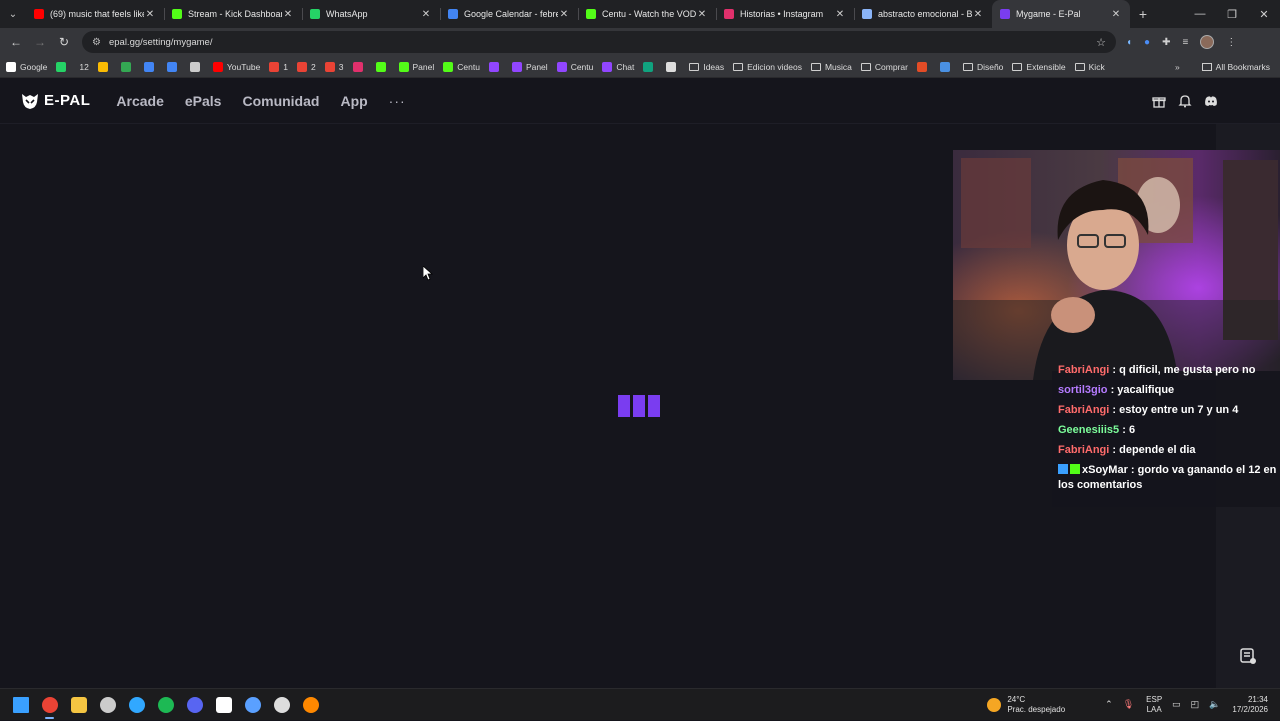 This screenshot has width=1280, height=721. What do you see at coordinates (306, 66) in the screenshot?
I see `bookmark-item: 2` at bounding box center [306, 66].